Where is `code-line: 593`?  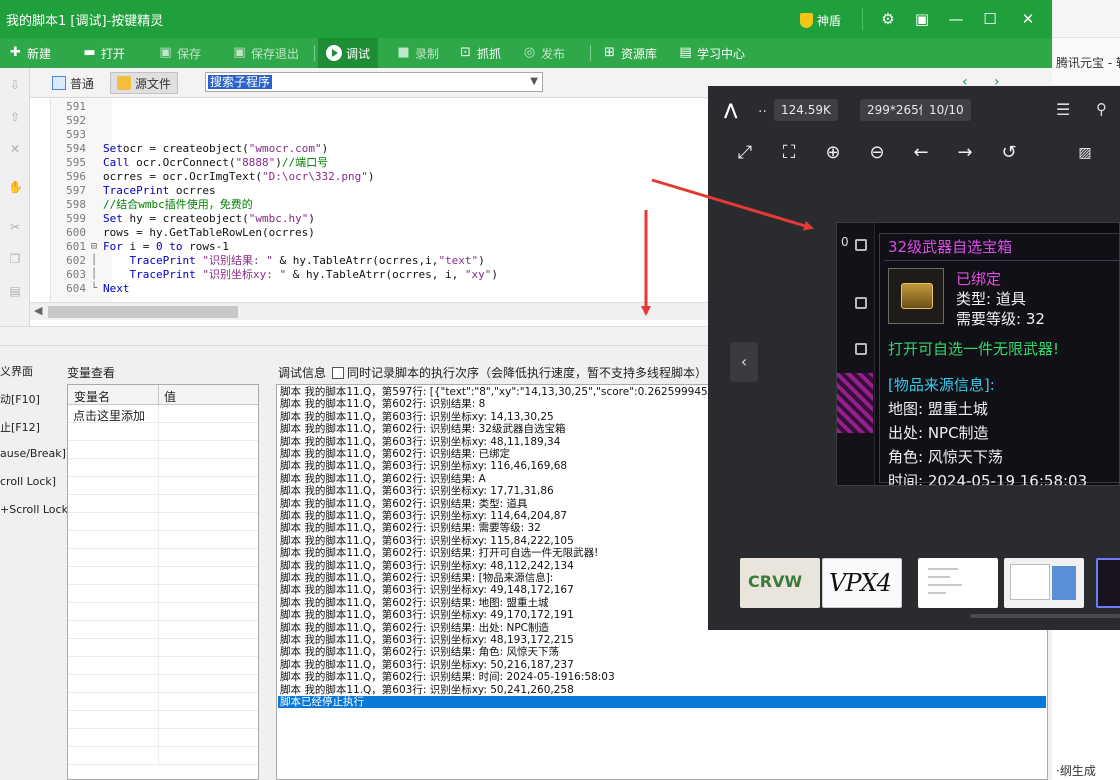 code-line: 593 is located at coordinates (369, 135).